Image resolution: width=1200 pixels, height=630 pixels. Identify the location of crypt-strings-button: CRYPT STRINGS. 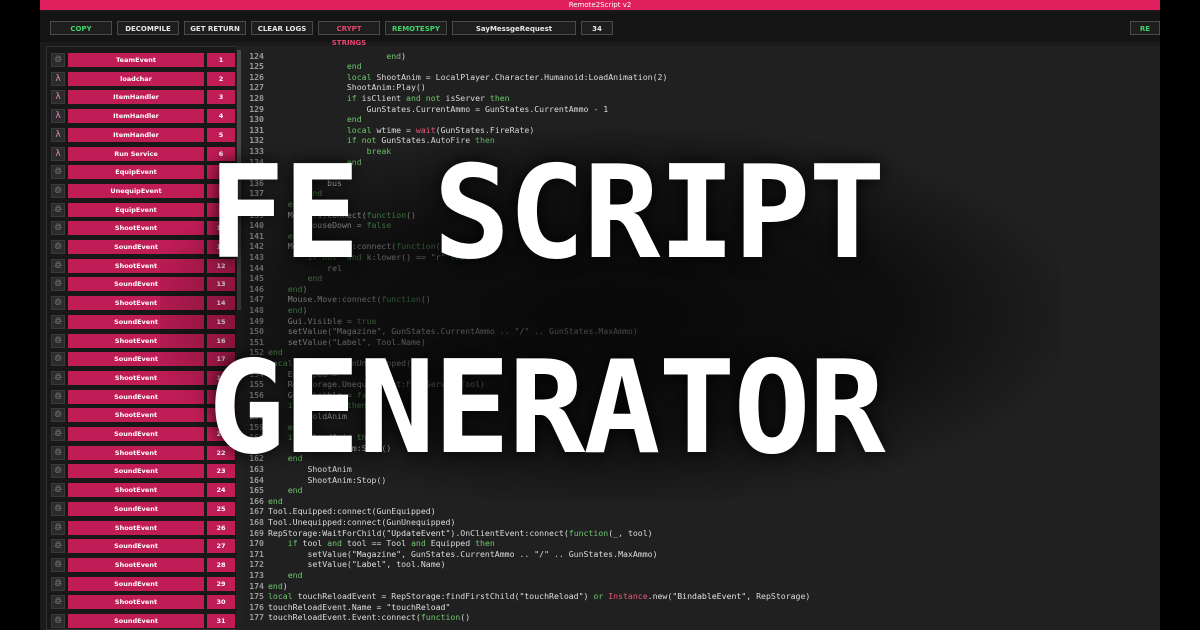
(349, 34).